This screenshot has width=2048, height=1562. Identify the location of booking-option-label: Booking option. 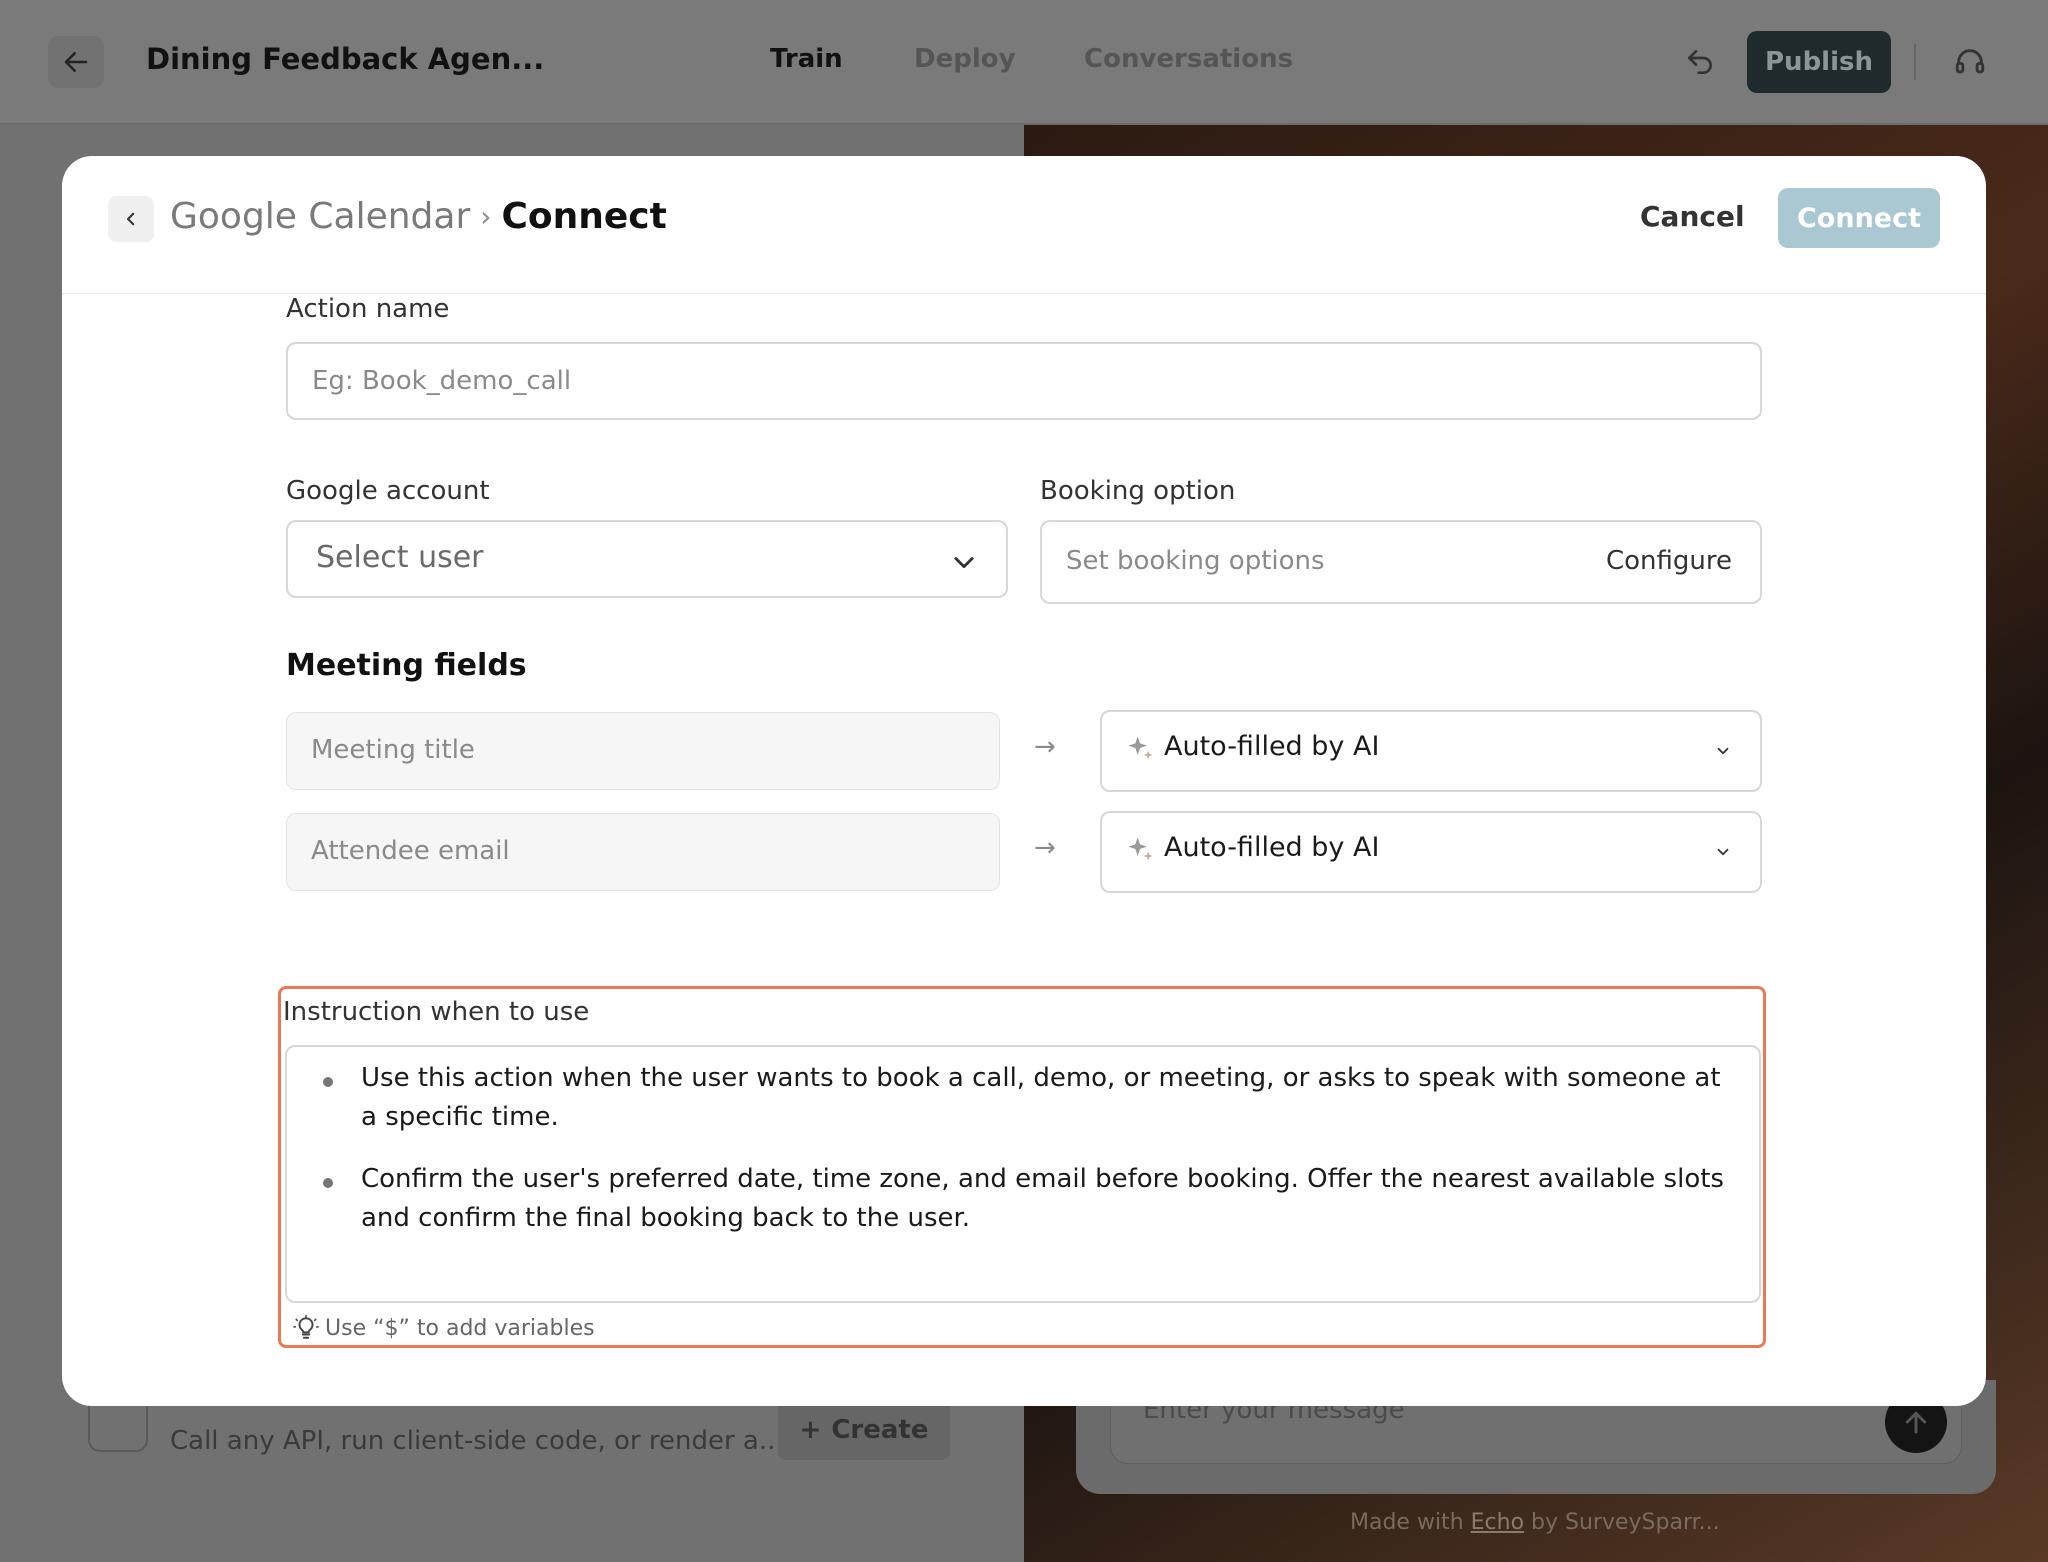
(1138, 491).